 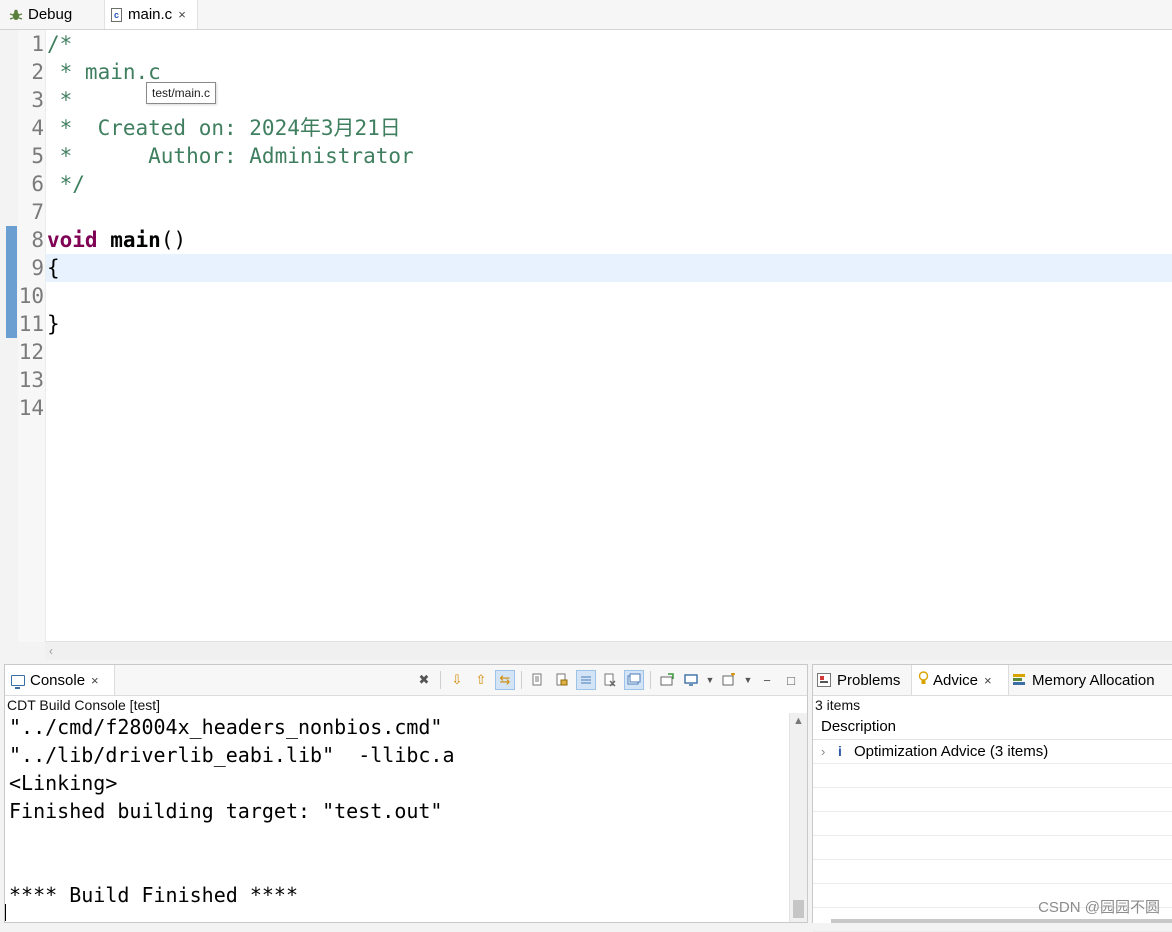 I want to click on console-line: Finished building target: "test.out", so click(x=226, y=811).